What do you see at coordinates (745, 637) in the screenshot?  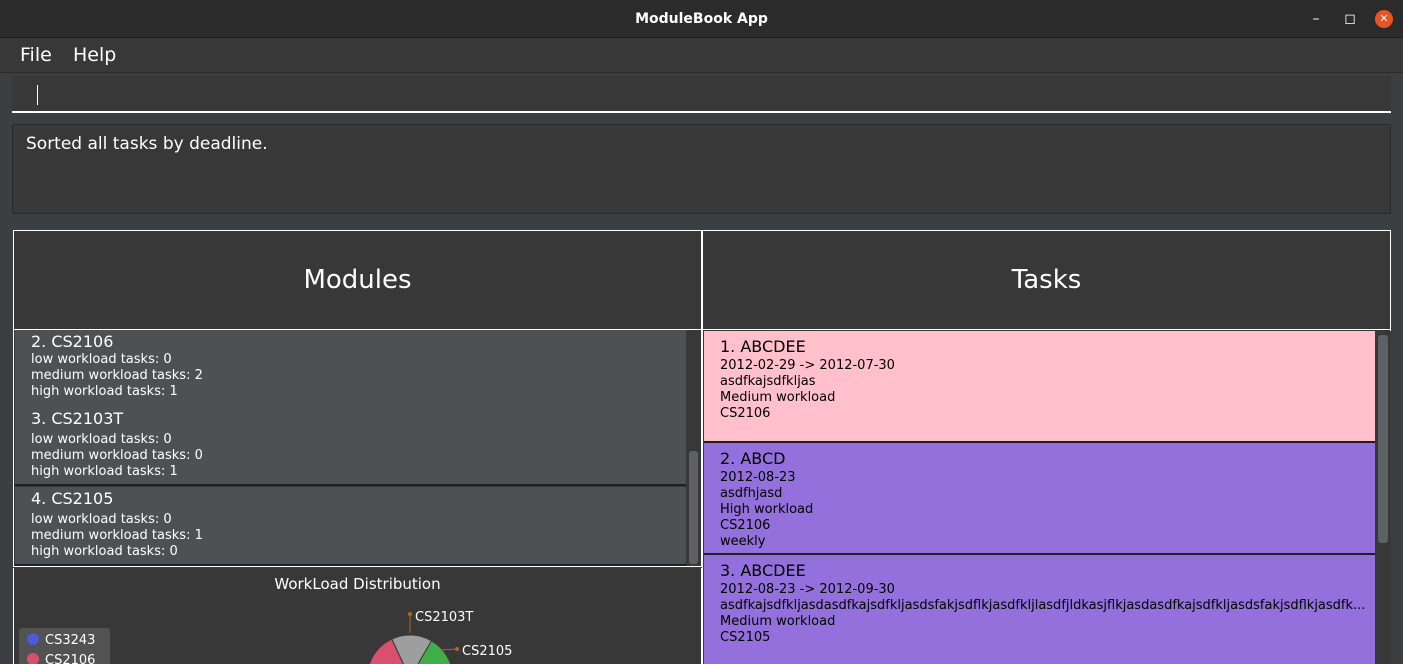 I see `task-module: CS2105` at bounding box center [745, 637].